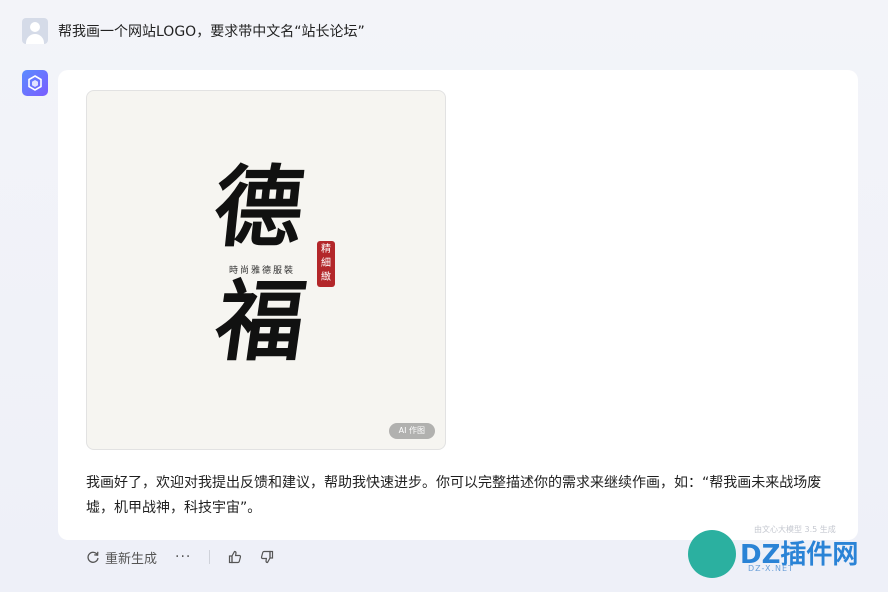 This screenshot has width=888, height=592. I want to click on user-message: 帮我画一个网站LOGO，要求带中文名“站长论坛”, so click(193, 31).